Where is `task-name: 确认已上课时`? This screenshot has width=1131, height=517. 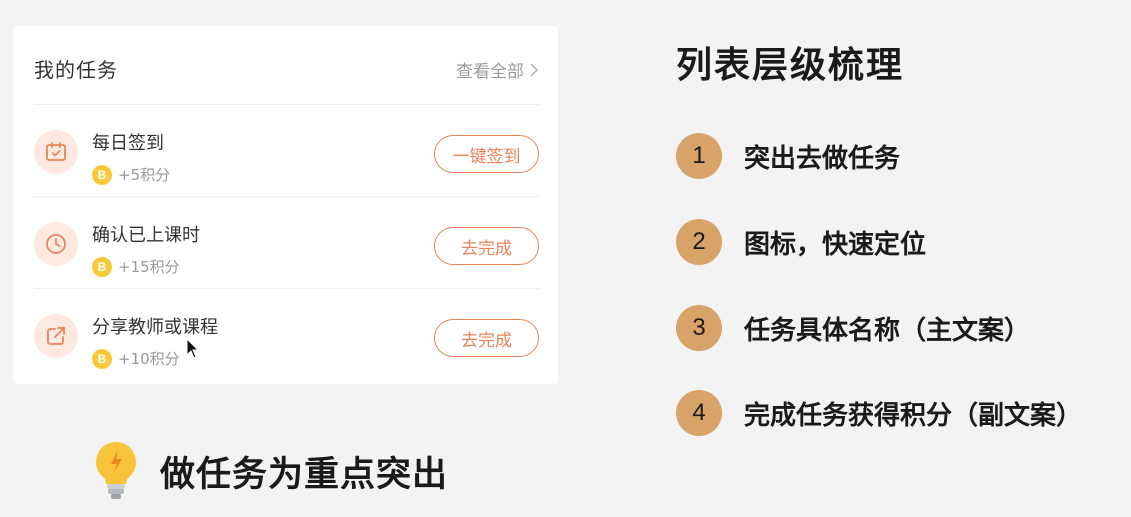 task-name: 确认已上课时 is located at coordinates (146, 235).